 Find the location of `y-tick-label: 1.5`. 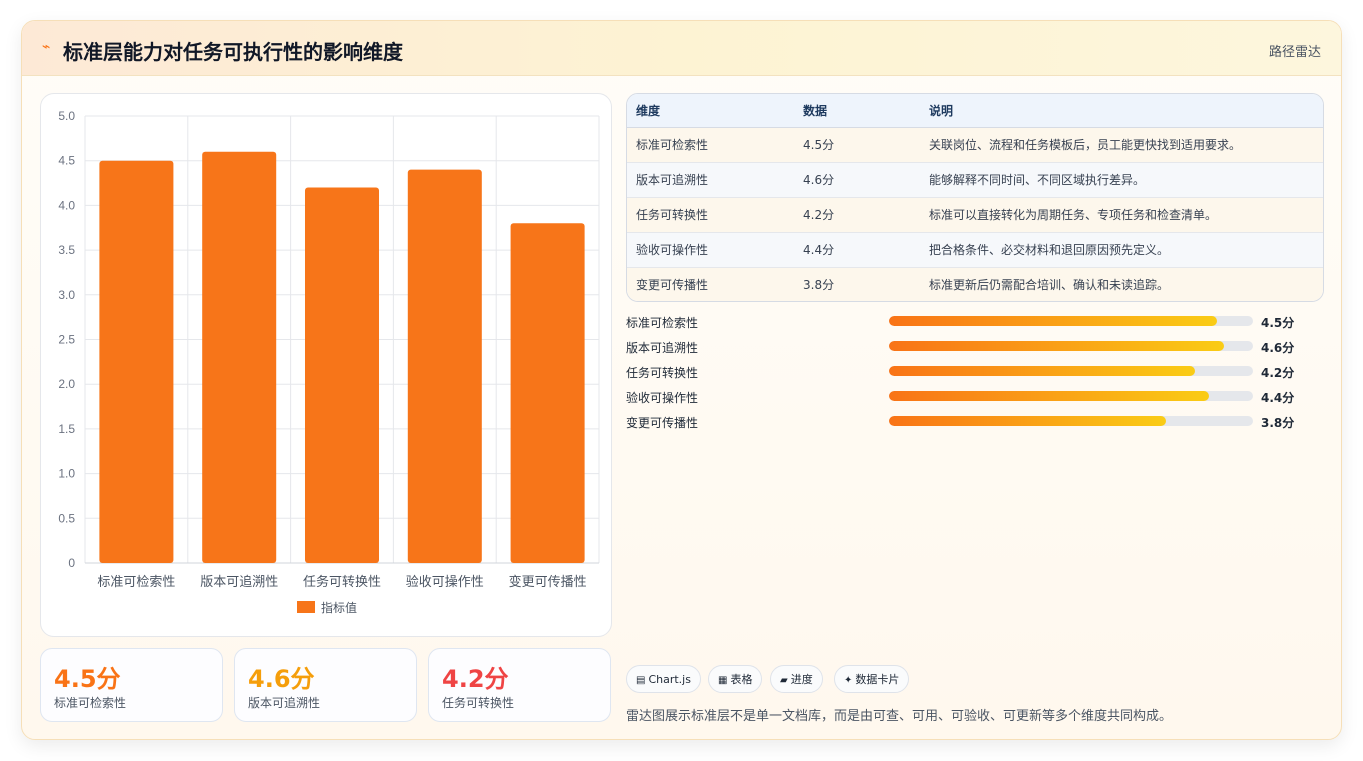

y-tick-label: 1.5 is located at coordinates (66, 429).